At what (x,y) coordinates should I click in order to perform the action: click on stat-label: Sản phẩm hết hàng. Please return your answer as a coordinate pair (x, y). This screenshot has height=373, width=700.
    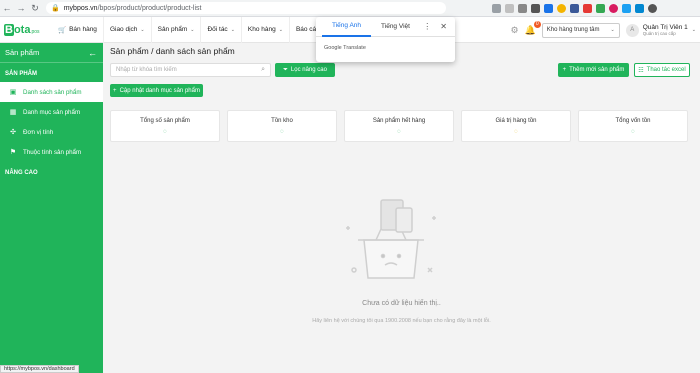
    Looking at the image, I should click on (399, 121).